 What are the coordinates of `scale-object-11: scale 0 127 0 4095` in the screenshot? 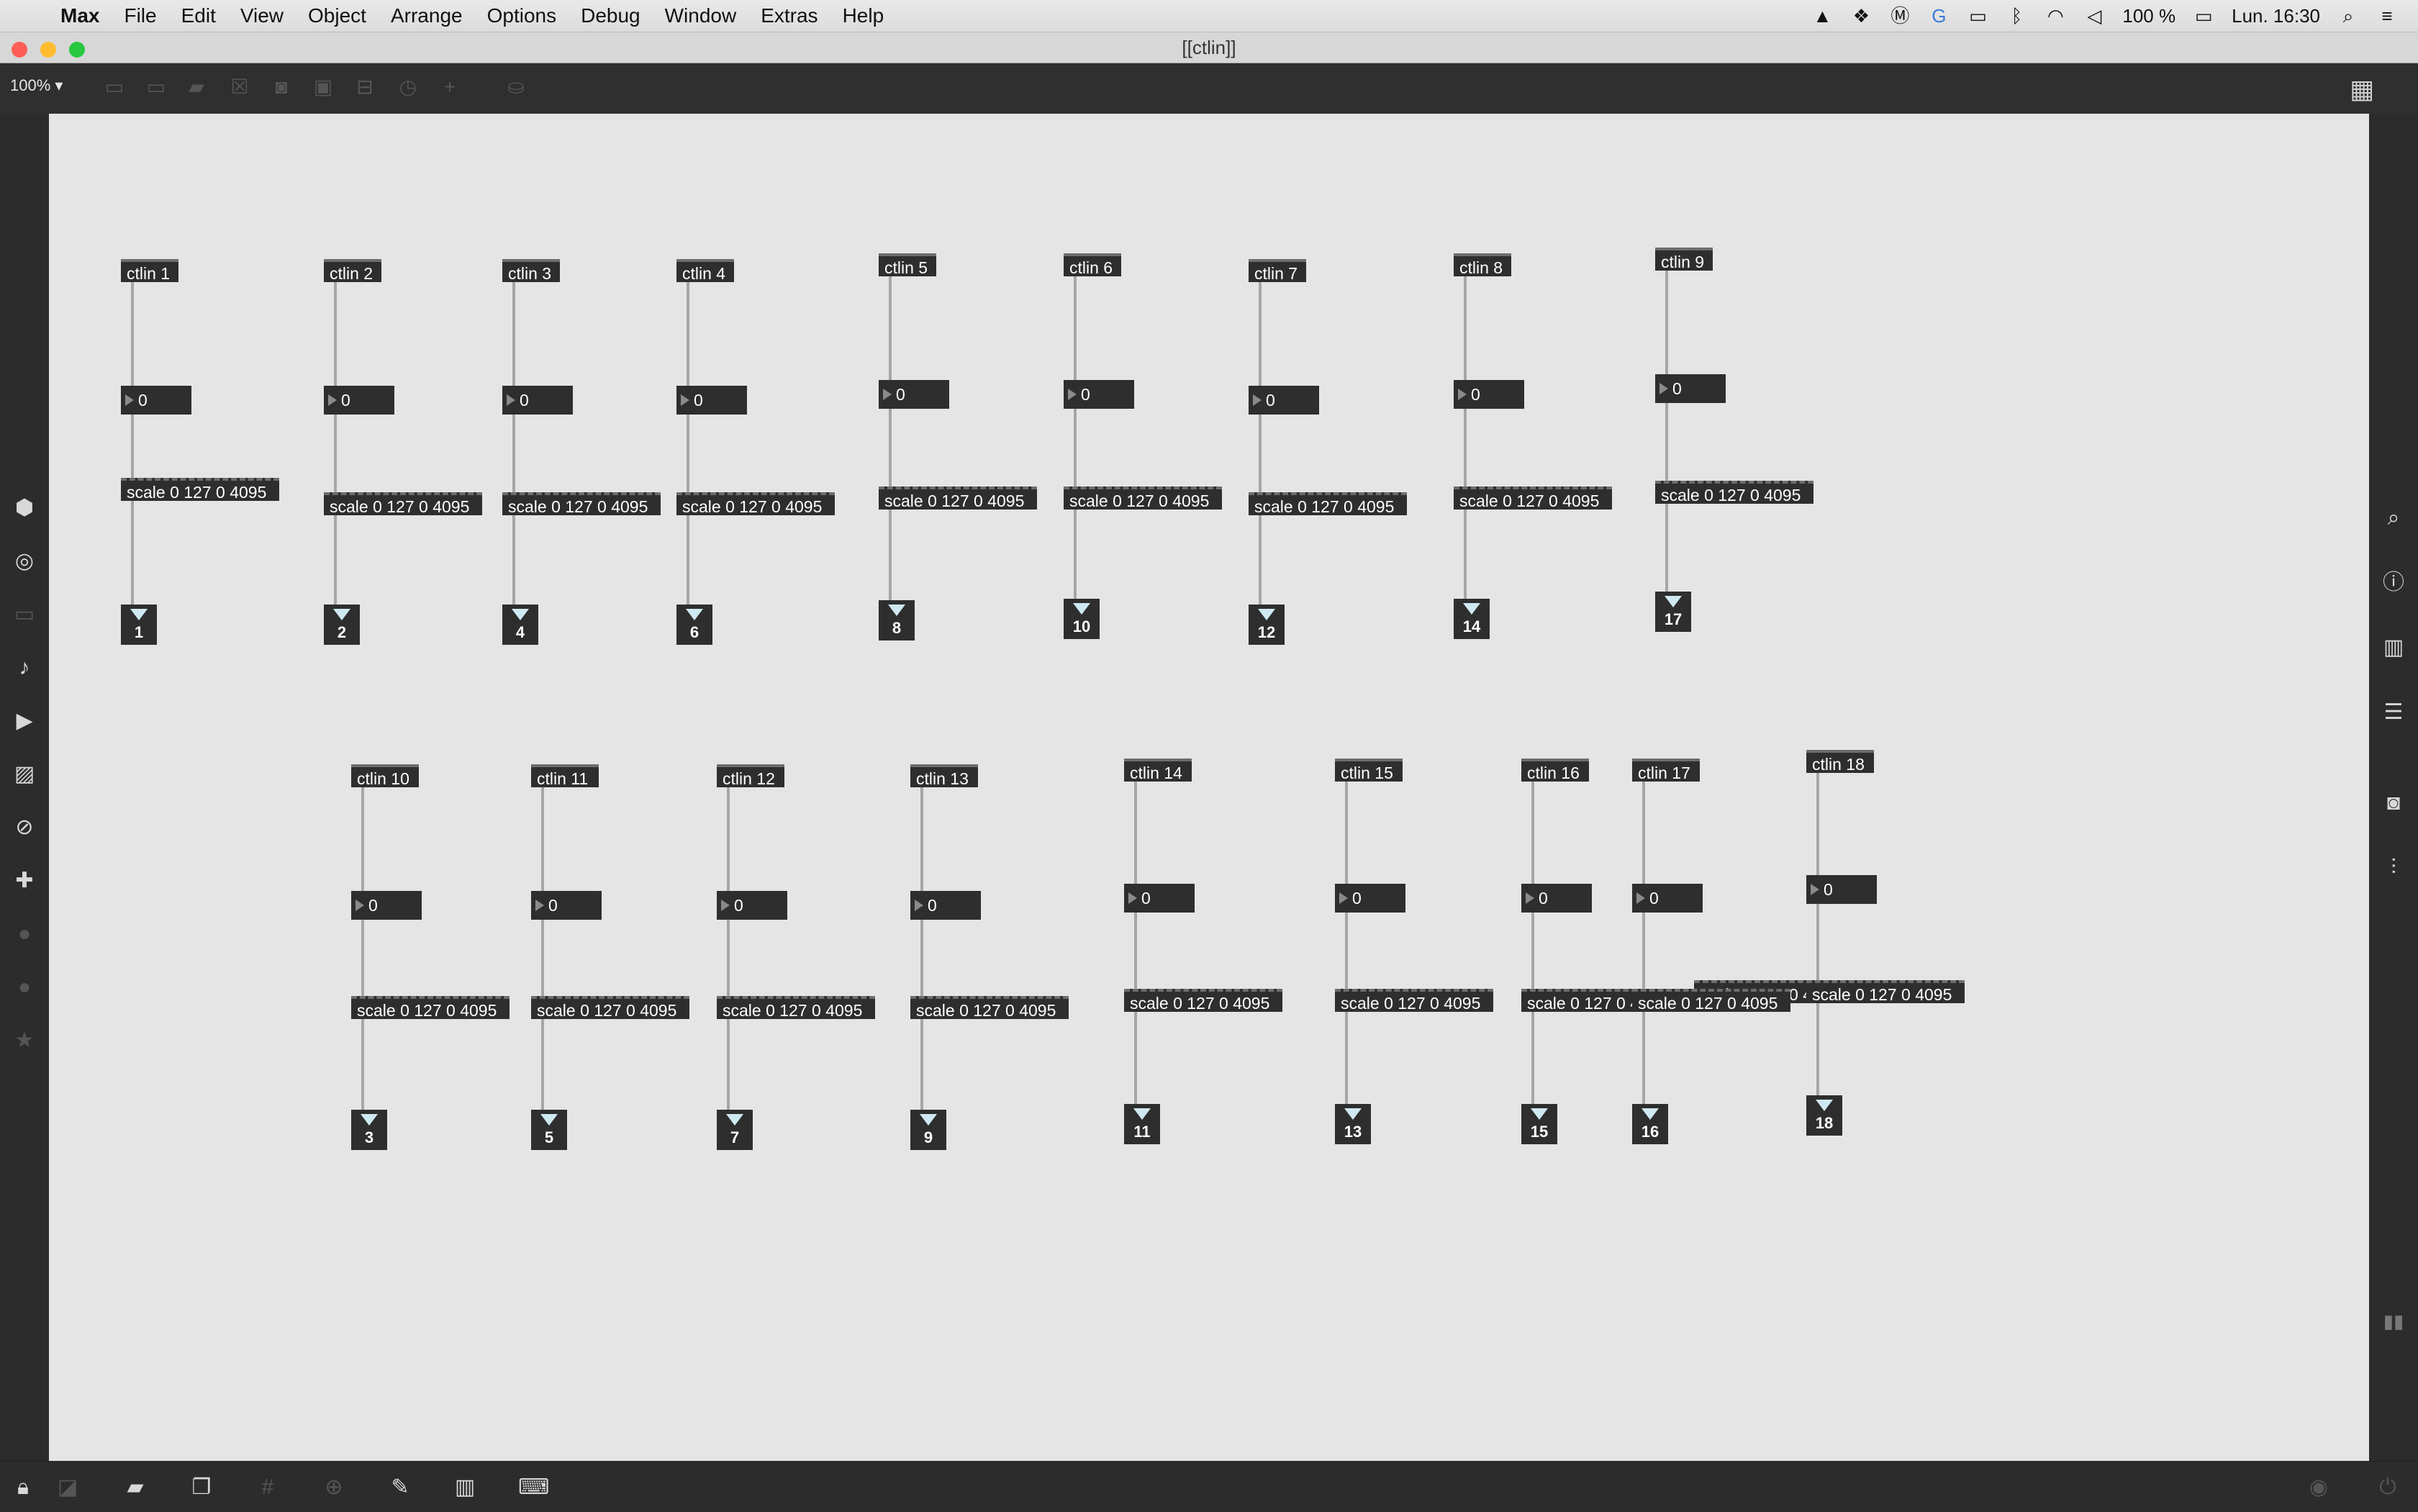 It's located at (610, 1008).